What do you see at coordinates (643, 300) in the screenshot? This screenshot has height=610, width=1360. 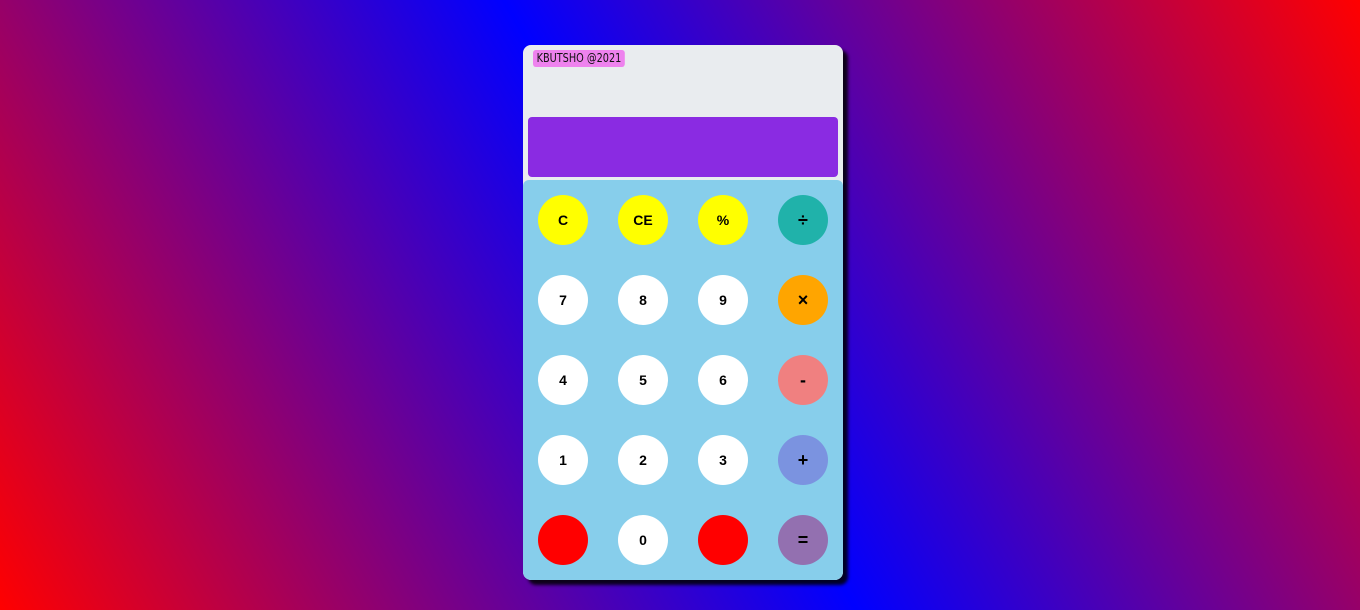 I see `digit-8-button: 8` at bounding box center [643, 300].